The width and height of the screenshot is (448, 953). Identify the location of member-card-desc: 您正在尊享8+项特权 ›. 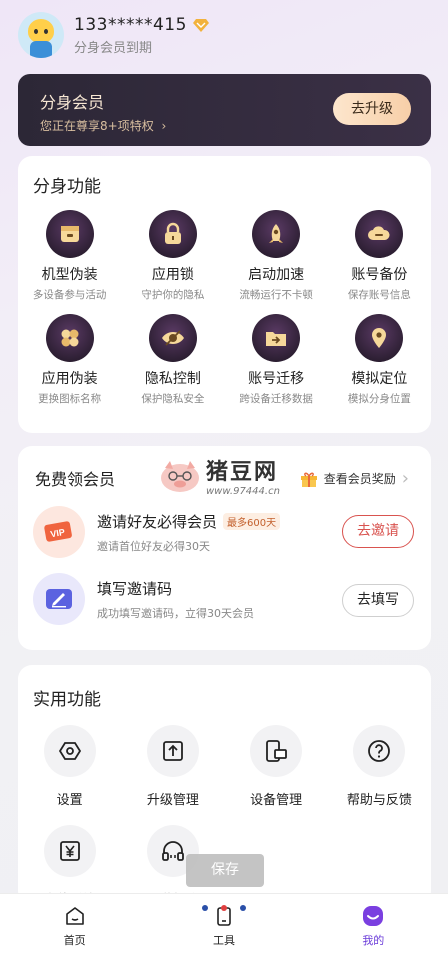
(103, 125).